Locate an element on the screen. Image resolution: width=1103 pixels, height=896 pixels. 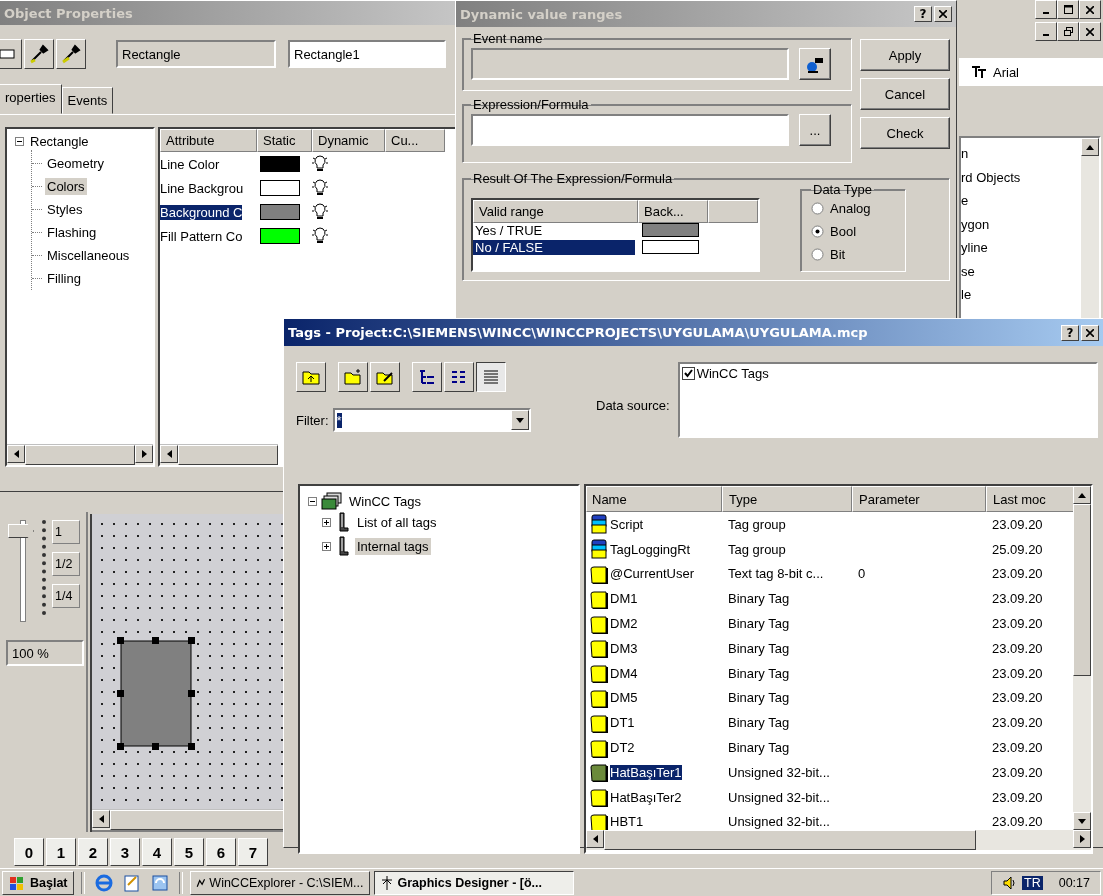
notepad-icon is located at coordinates (131, 882).